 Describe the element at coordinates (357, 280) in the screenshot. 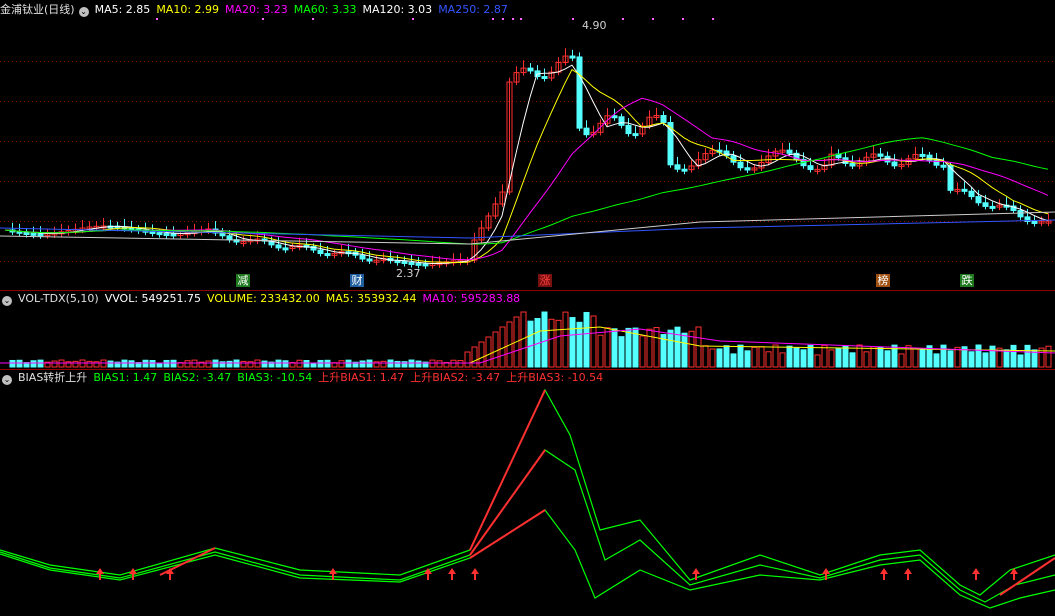

I see `event-marker: 财` at that location.